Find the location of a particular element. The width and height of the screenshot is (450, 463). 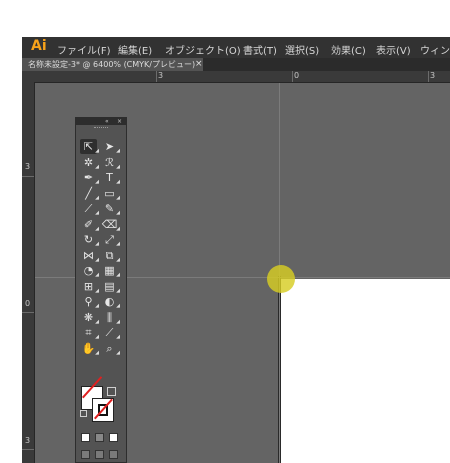

blob-brush-tool: ✐ ◢ is located at coordinates (89, 224).